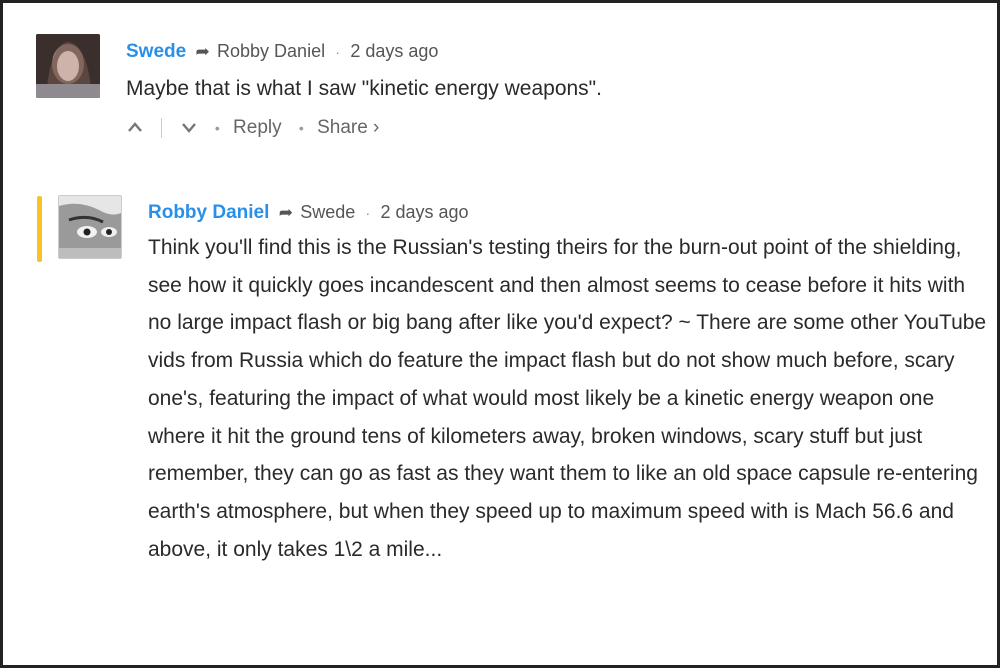  Describe the element at coordinates (546, 51) in the screenshot. I see `comment-header: Swede ➦ Robby Daniel · 2 days ago` at that location.